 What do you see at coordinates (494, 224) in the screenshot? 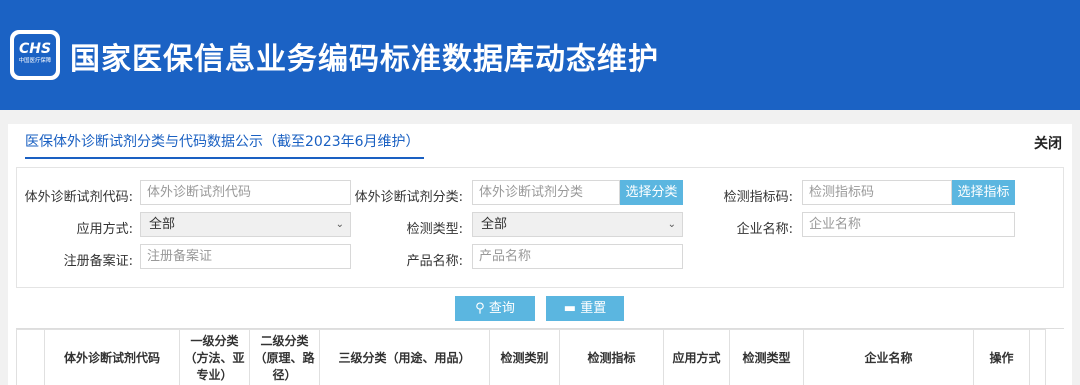
I see `detect-type-select-value: 全部` at bounding box center [494, 224].